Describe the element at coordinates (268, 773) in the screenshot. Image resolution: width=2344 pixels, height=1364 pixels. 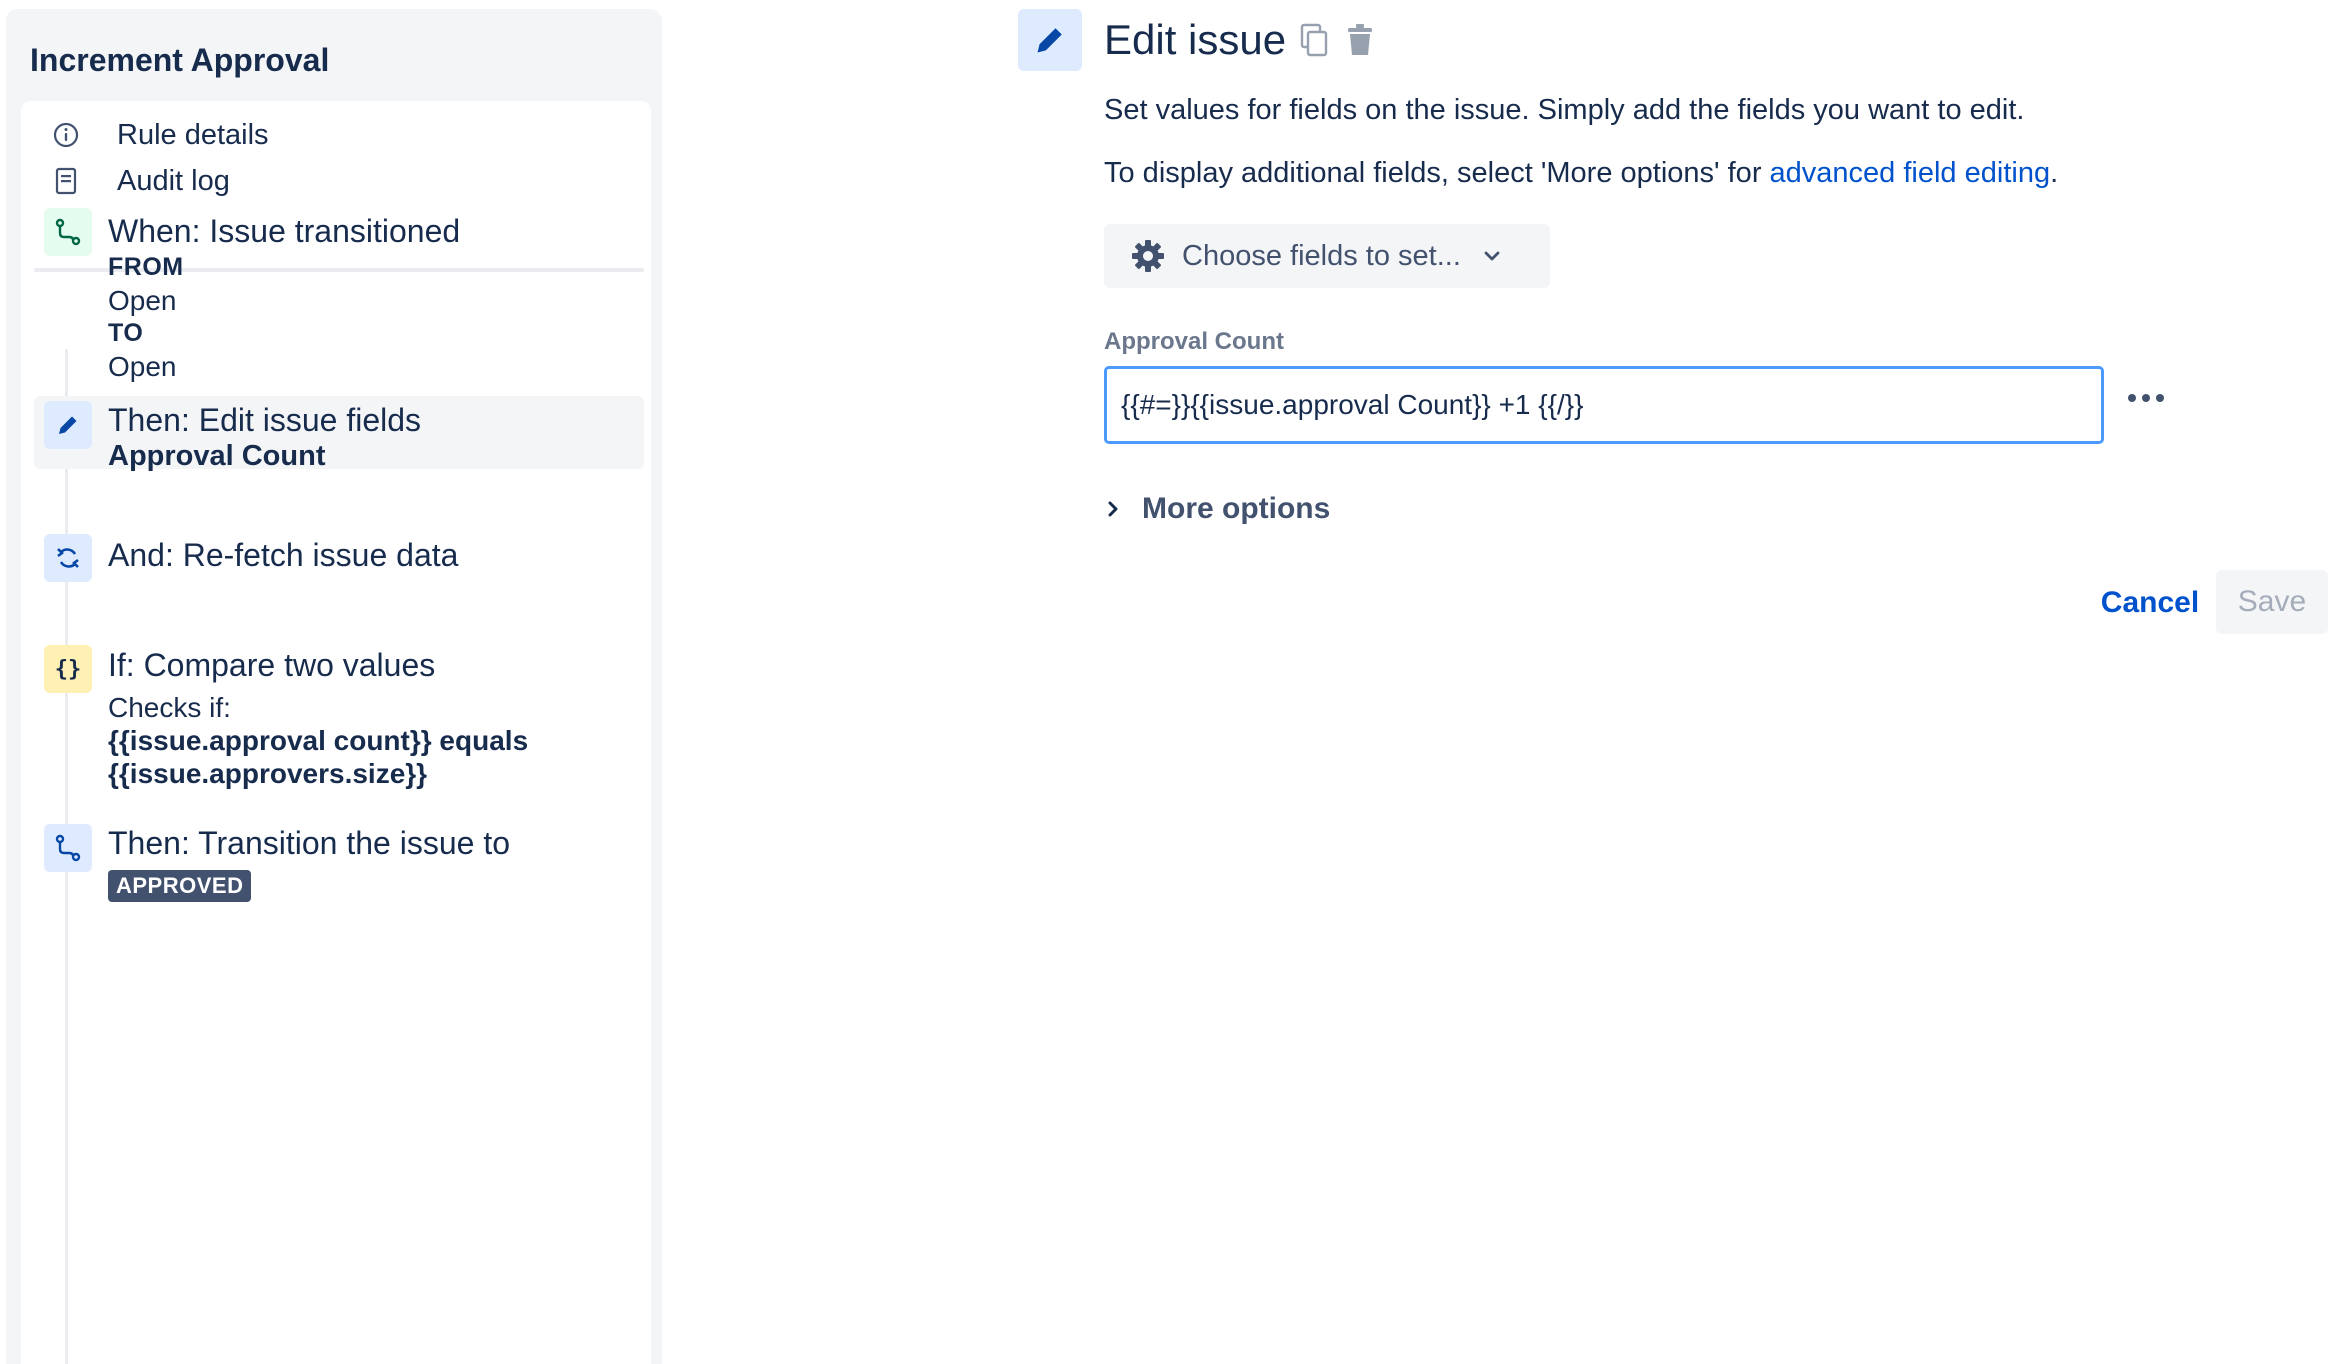
I see `condition-expression-line2: {{issue.approvers.size}}` at that location.